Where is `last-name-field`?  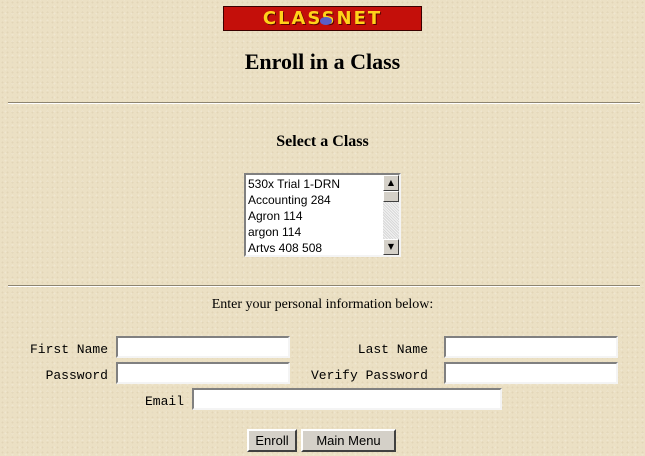 last-name-field is located at coordinates (531, 347).